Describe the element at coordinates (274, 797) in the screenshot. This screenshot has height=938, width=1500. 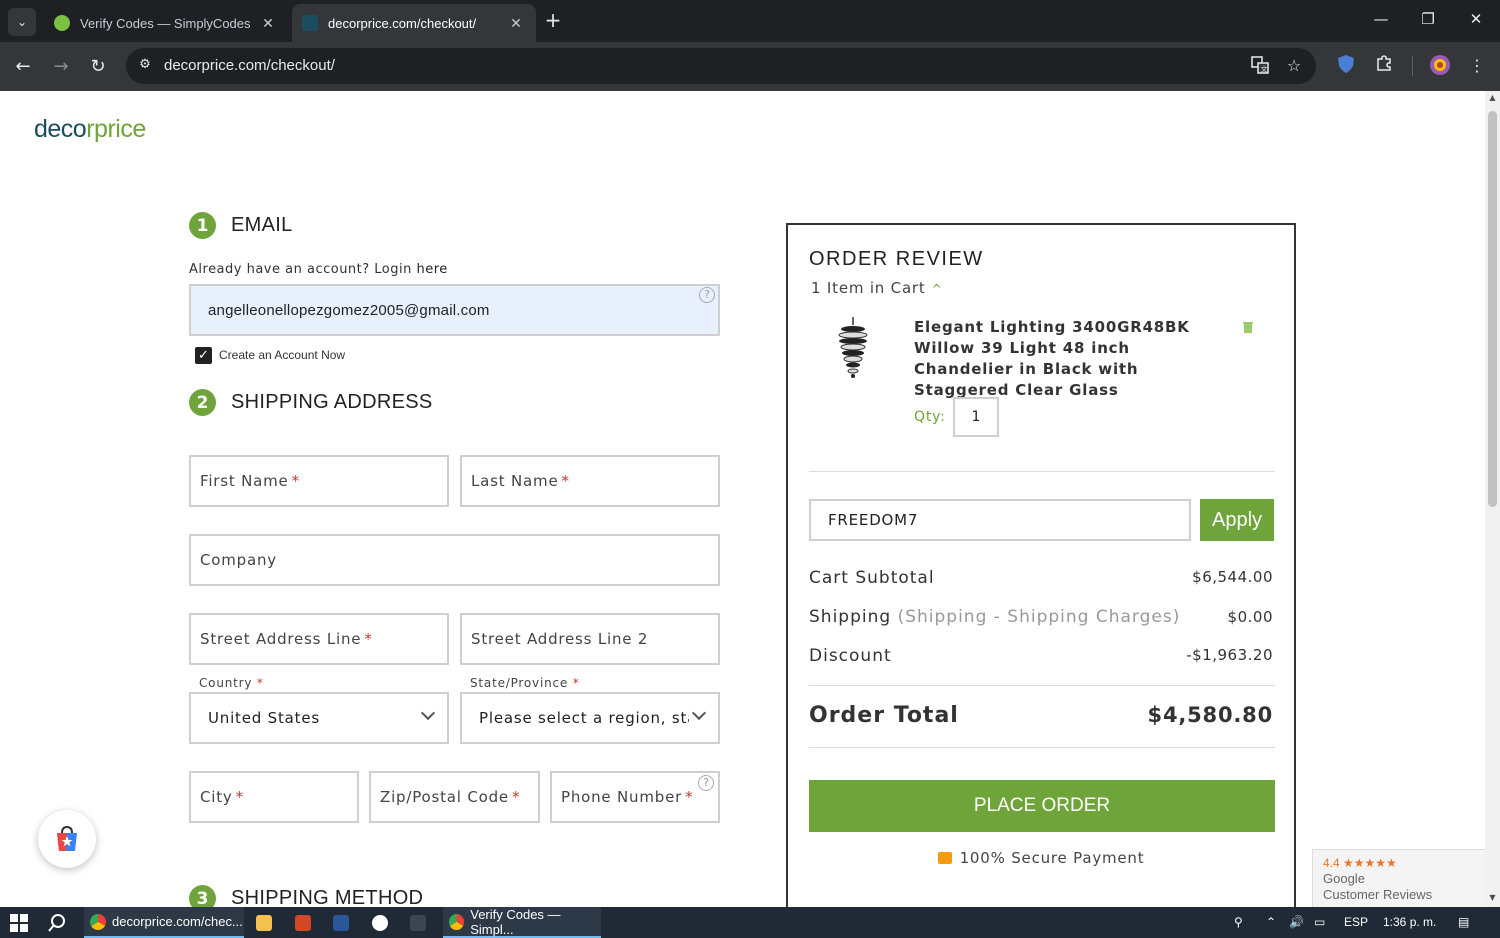
I see `city-field: City *` at that location.